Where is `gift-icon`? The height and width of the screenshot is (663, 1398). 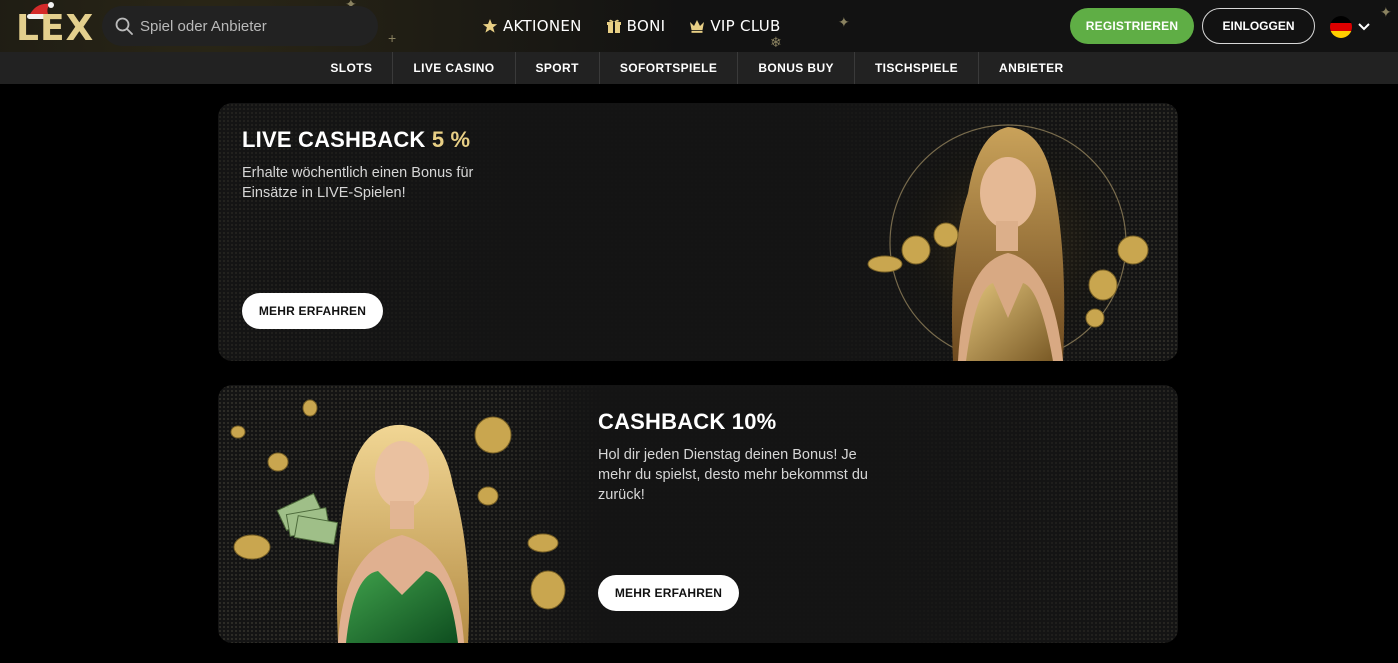 gift-icon is located at coordinates (613, 26).